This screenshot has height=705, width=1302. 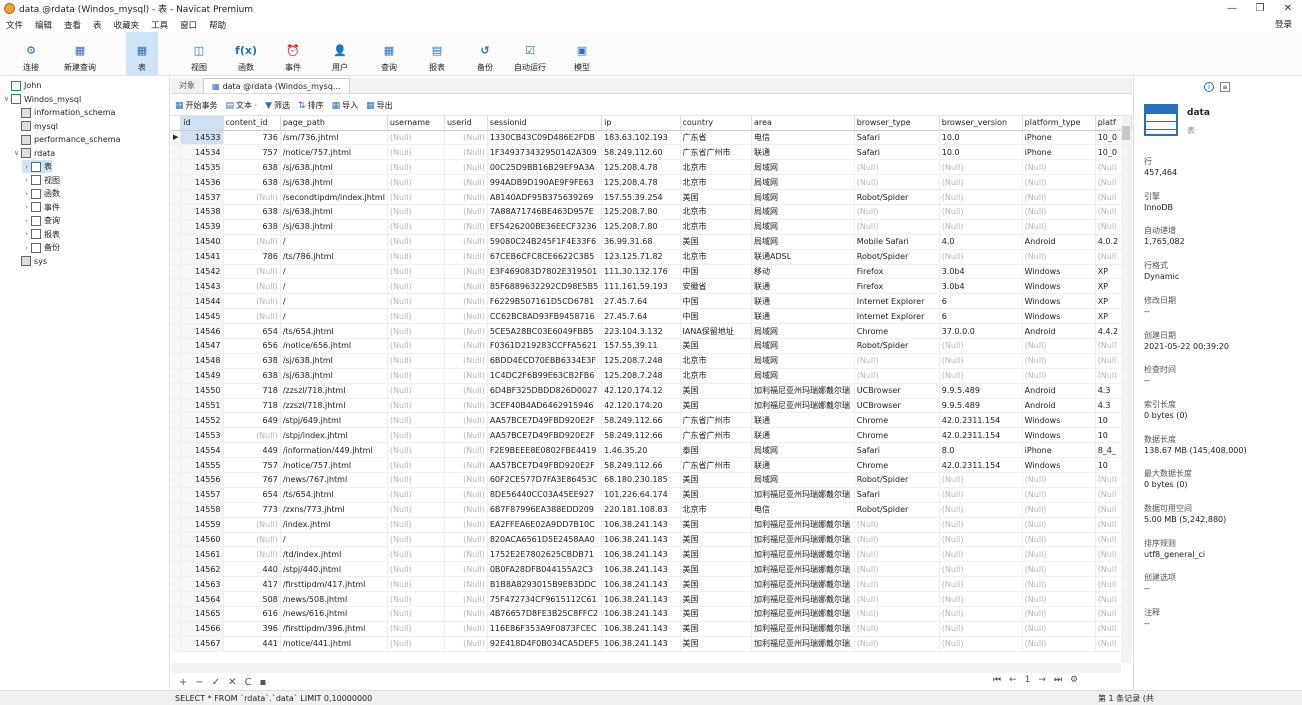 I want to click on table-cell: F6229B507161D5CD6781, so click(x=545, y=301).